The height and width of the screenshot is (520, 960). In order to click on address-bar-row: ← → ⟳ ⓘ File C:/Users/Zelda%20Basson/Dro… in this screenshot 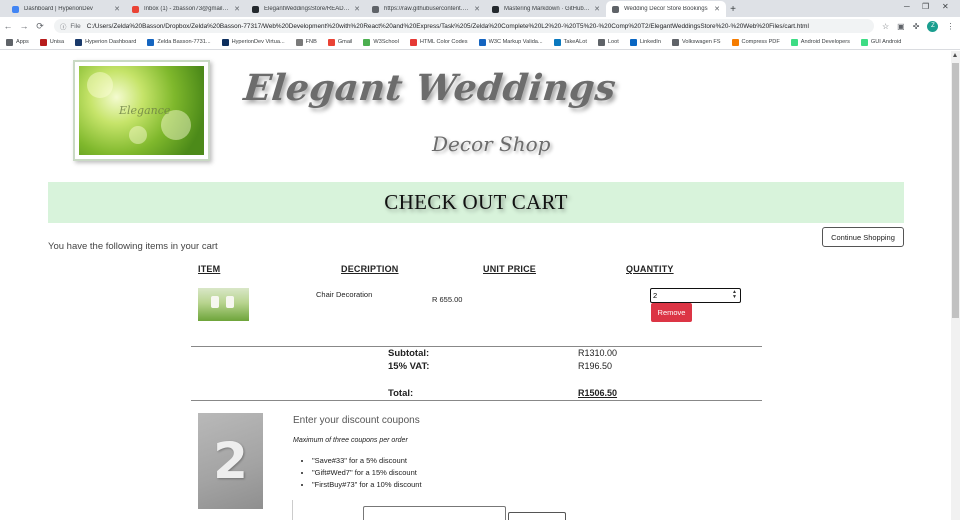, I will do `click(480, 26)`.